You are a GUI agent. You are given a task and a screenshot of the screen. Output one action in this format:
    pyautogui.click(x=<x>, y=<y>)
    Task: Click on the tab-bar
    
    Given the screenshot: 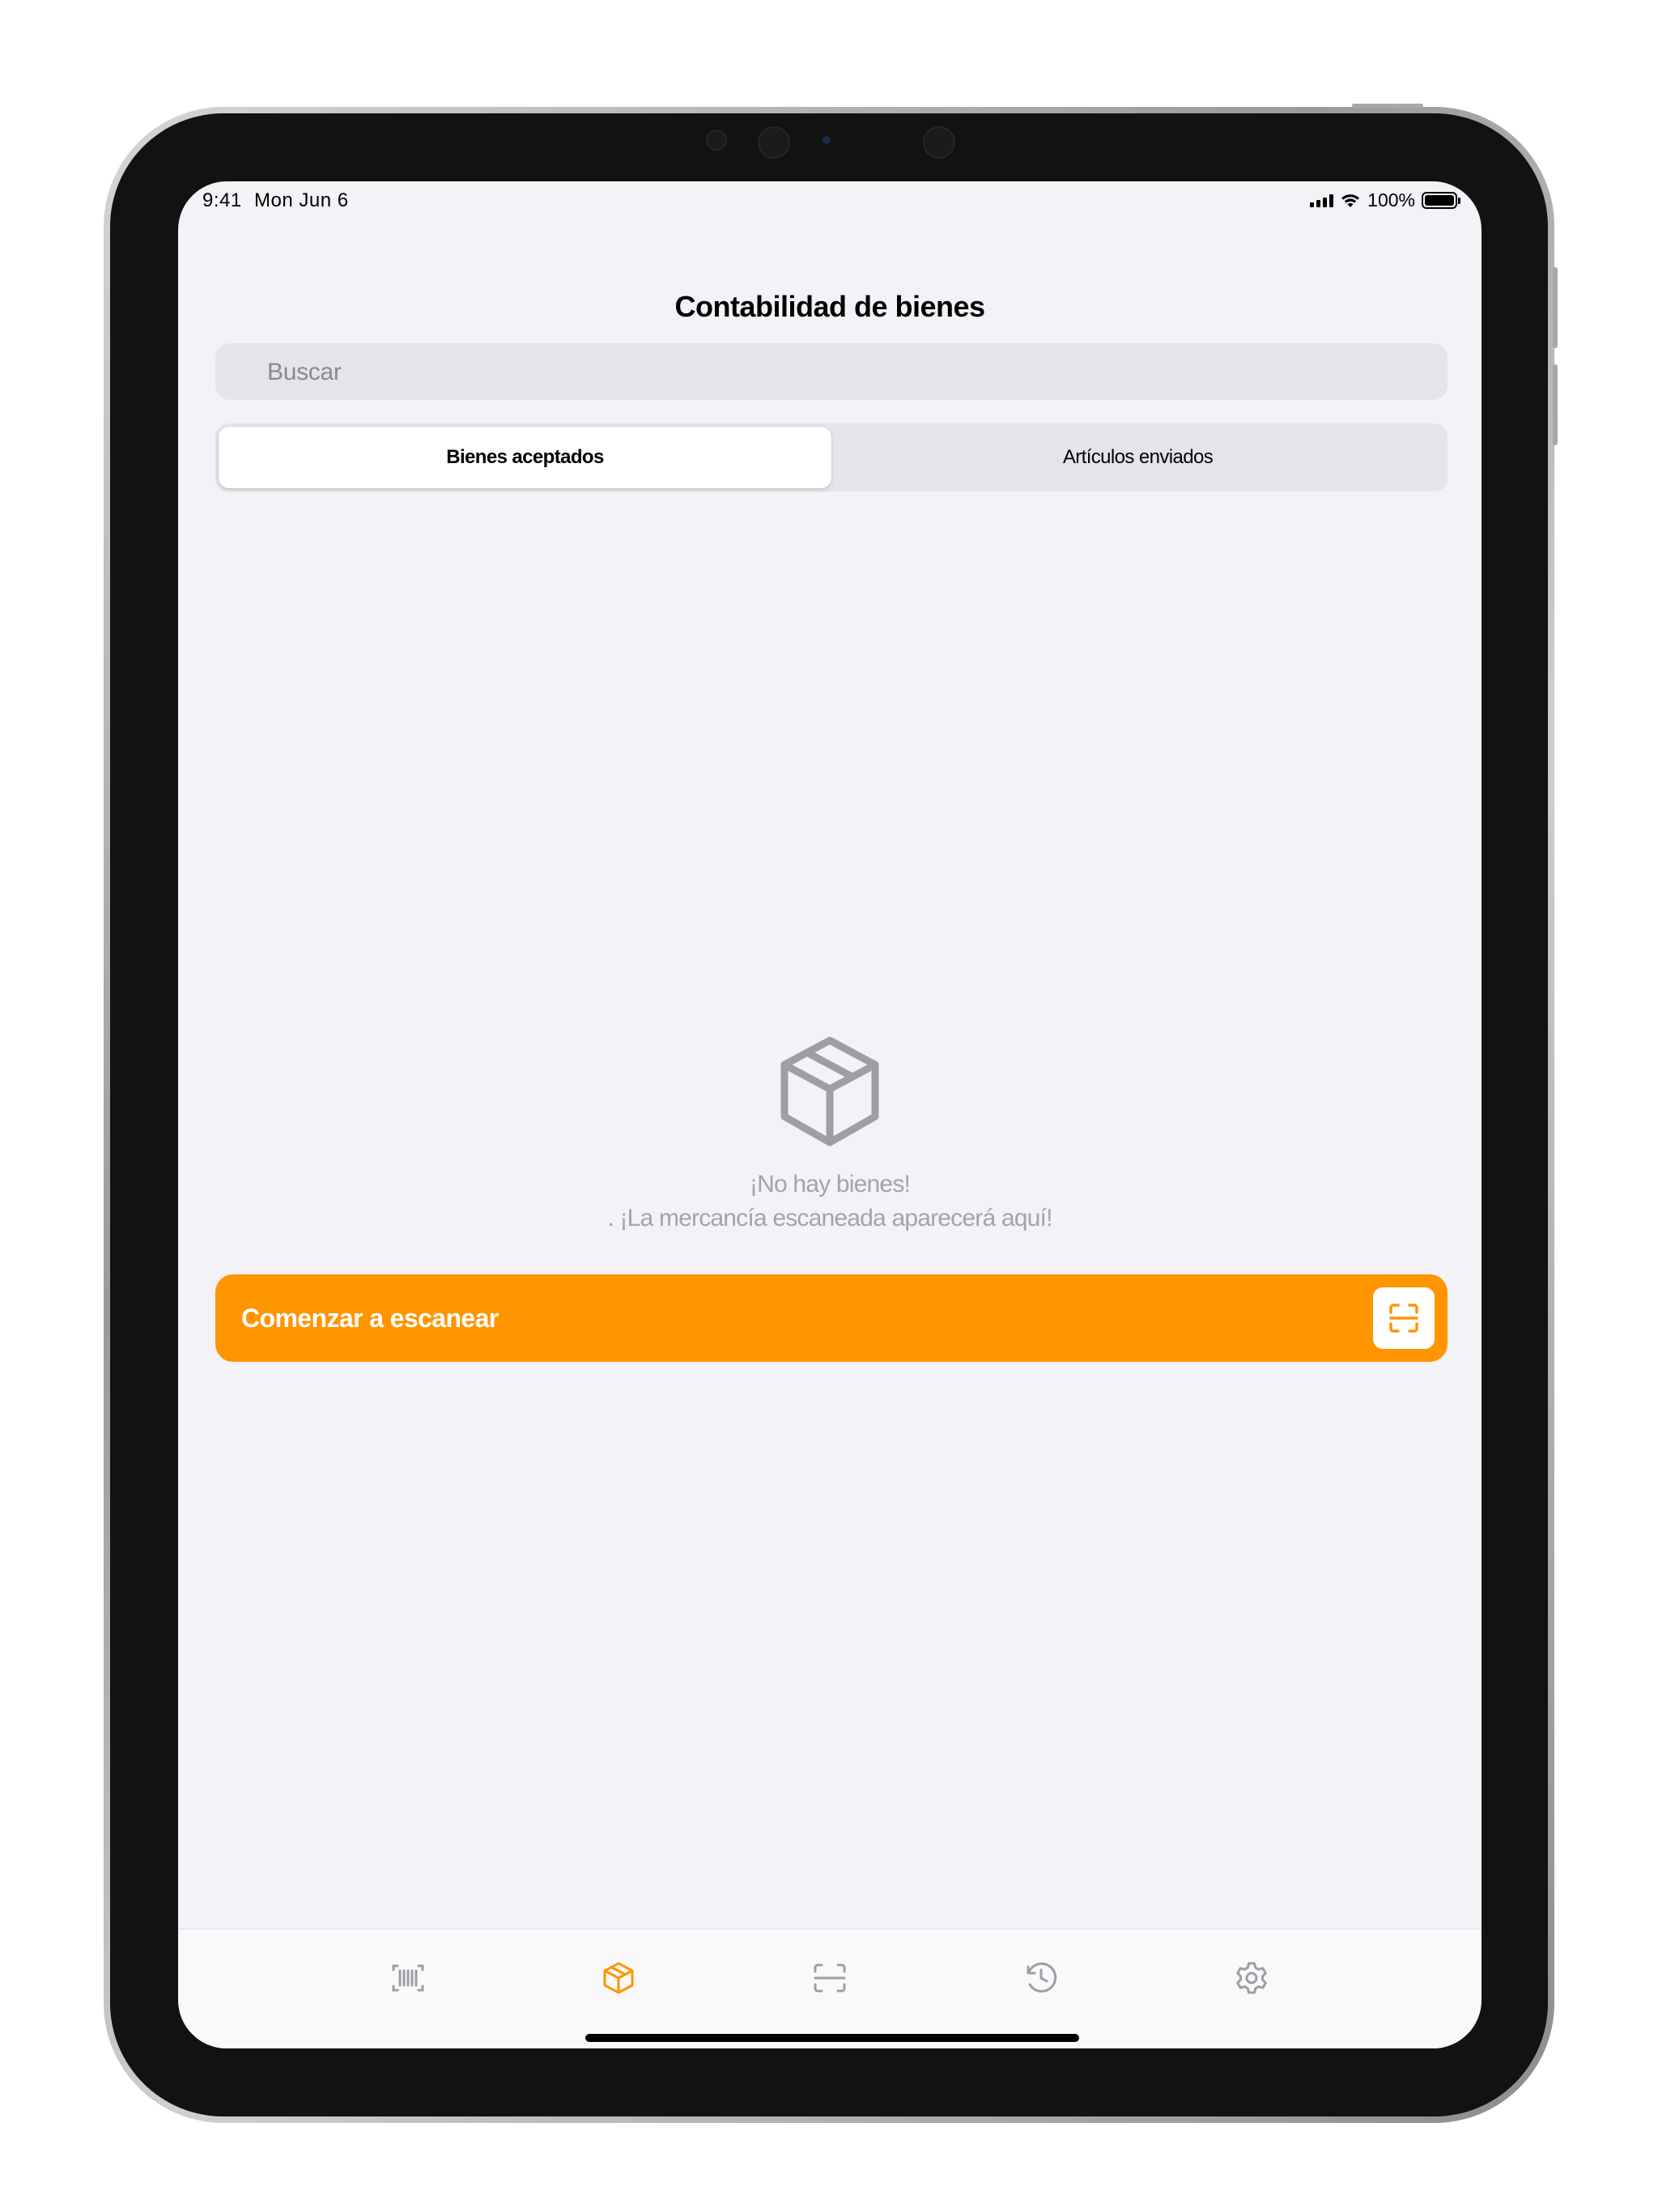 What is the action you would take?
    pyautogui.click(x=830, y=1989)
    